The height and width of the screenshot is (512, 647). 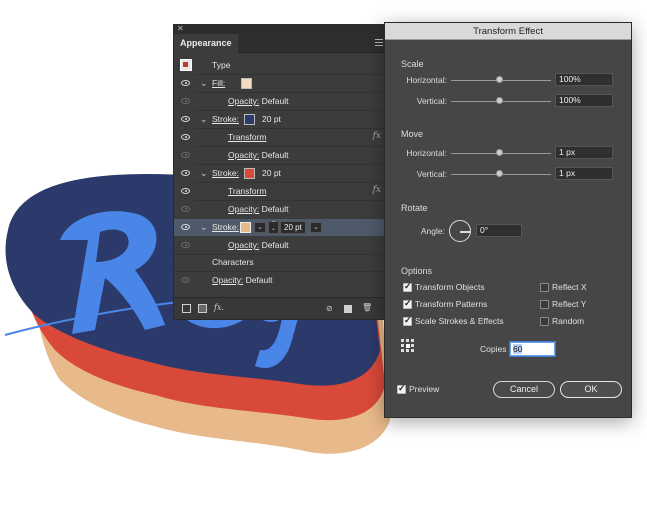 I want to click on transform-patterns-label: Transform Patterns, so click(x=451, y=304).